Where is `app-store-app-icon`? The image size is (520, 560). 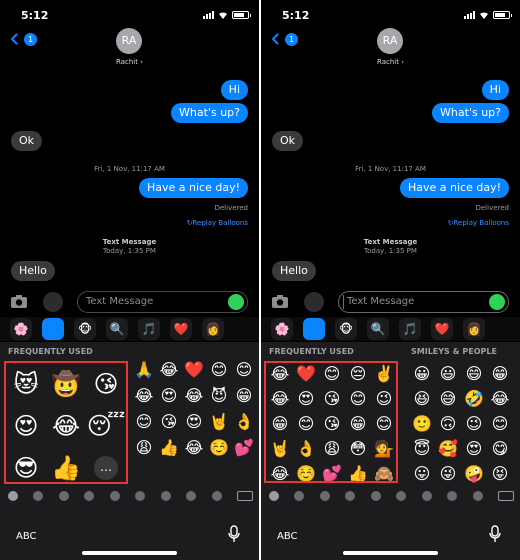
app-store-app-icon is located at coordinates (53, 329).